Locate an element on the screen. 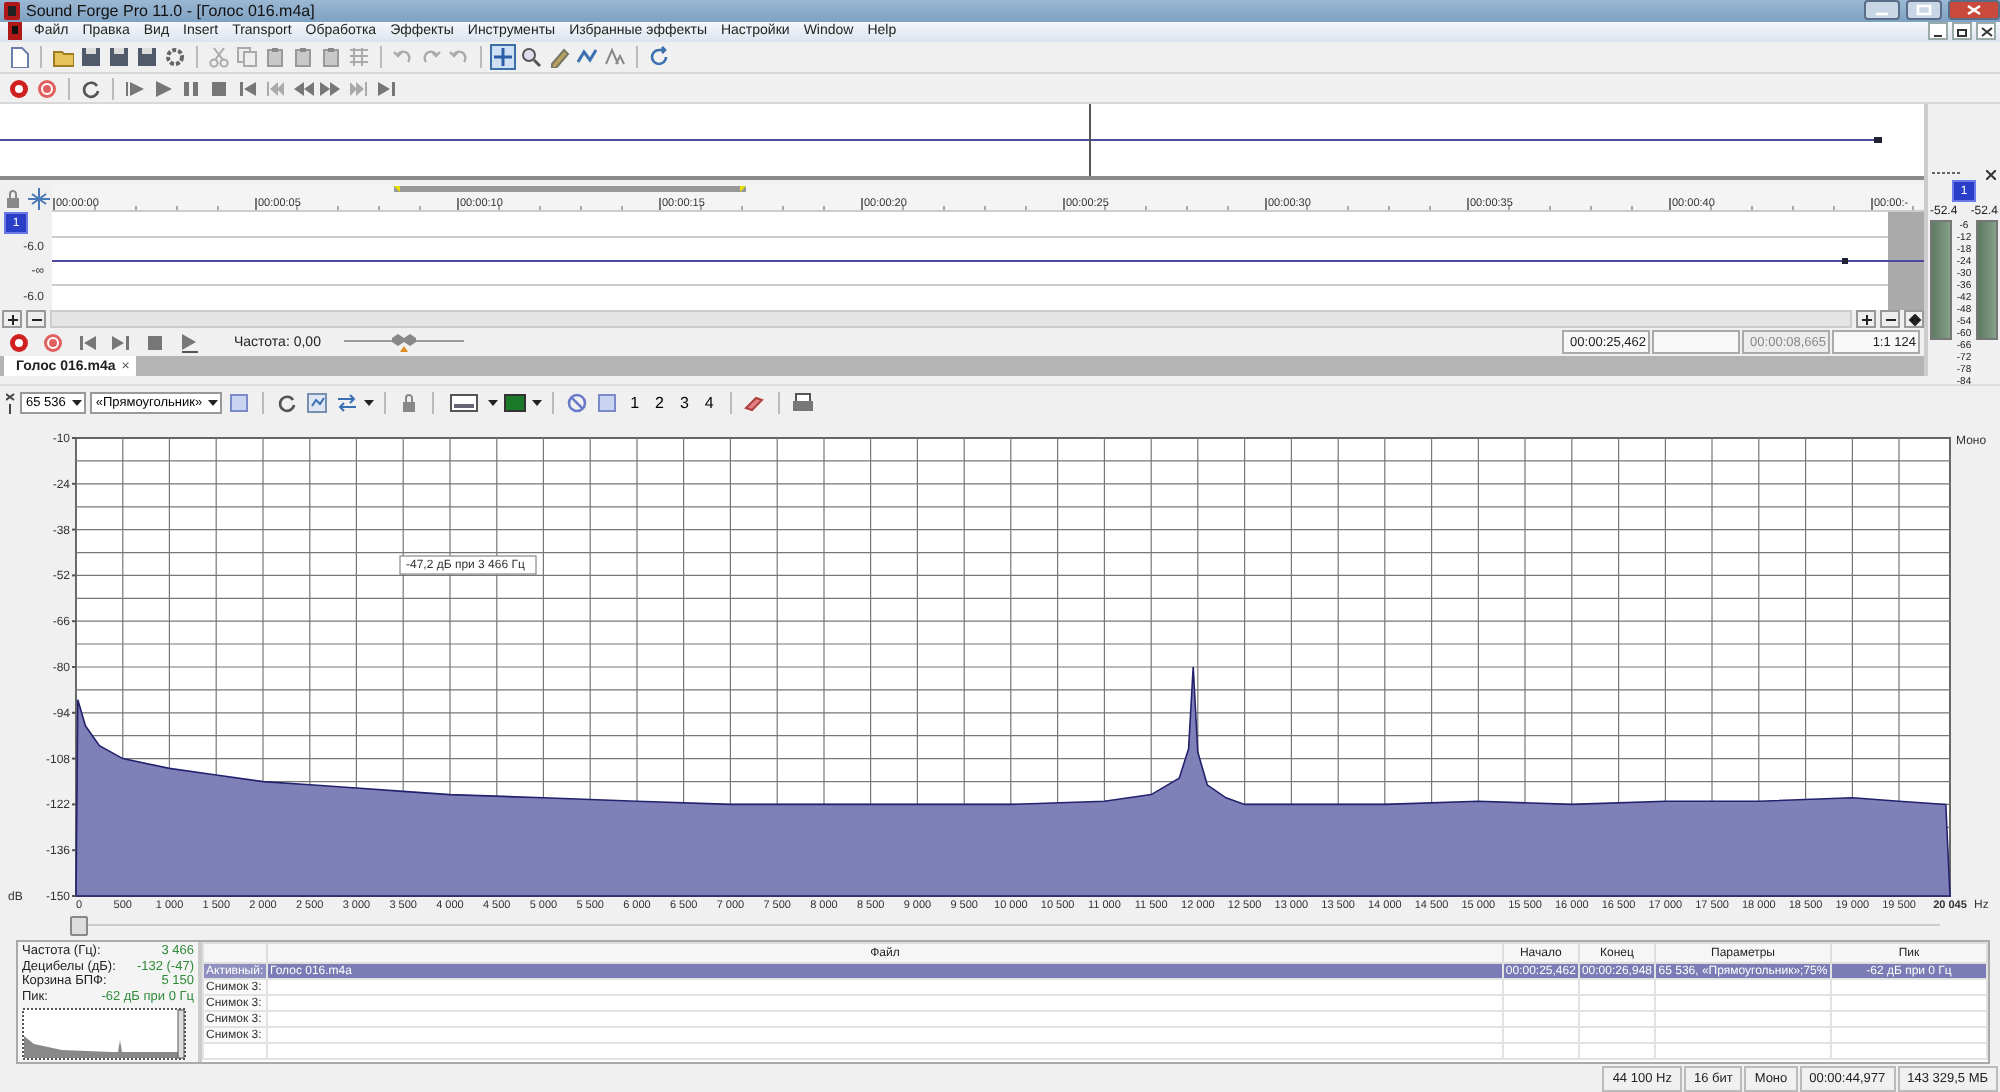 The width and height of the screenshot is (2000, 1092). record-armed-icon is located at coordinates (47, 88).